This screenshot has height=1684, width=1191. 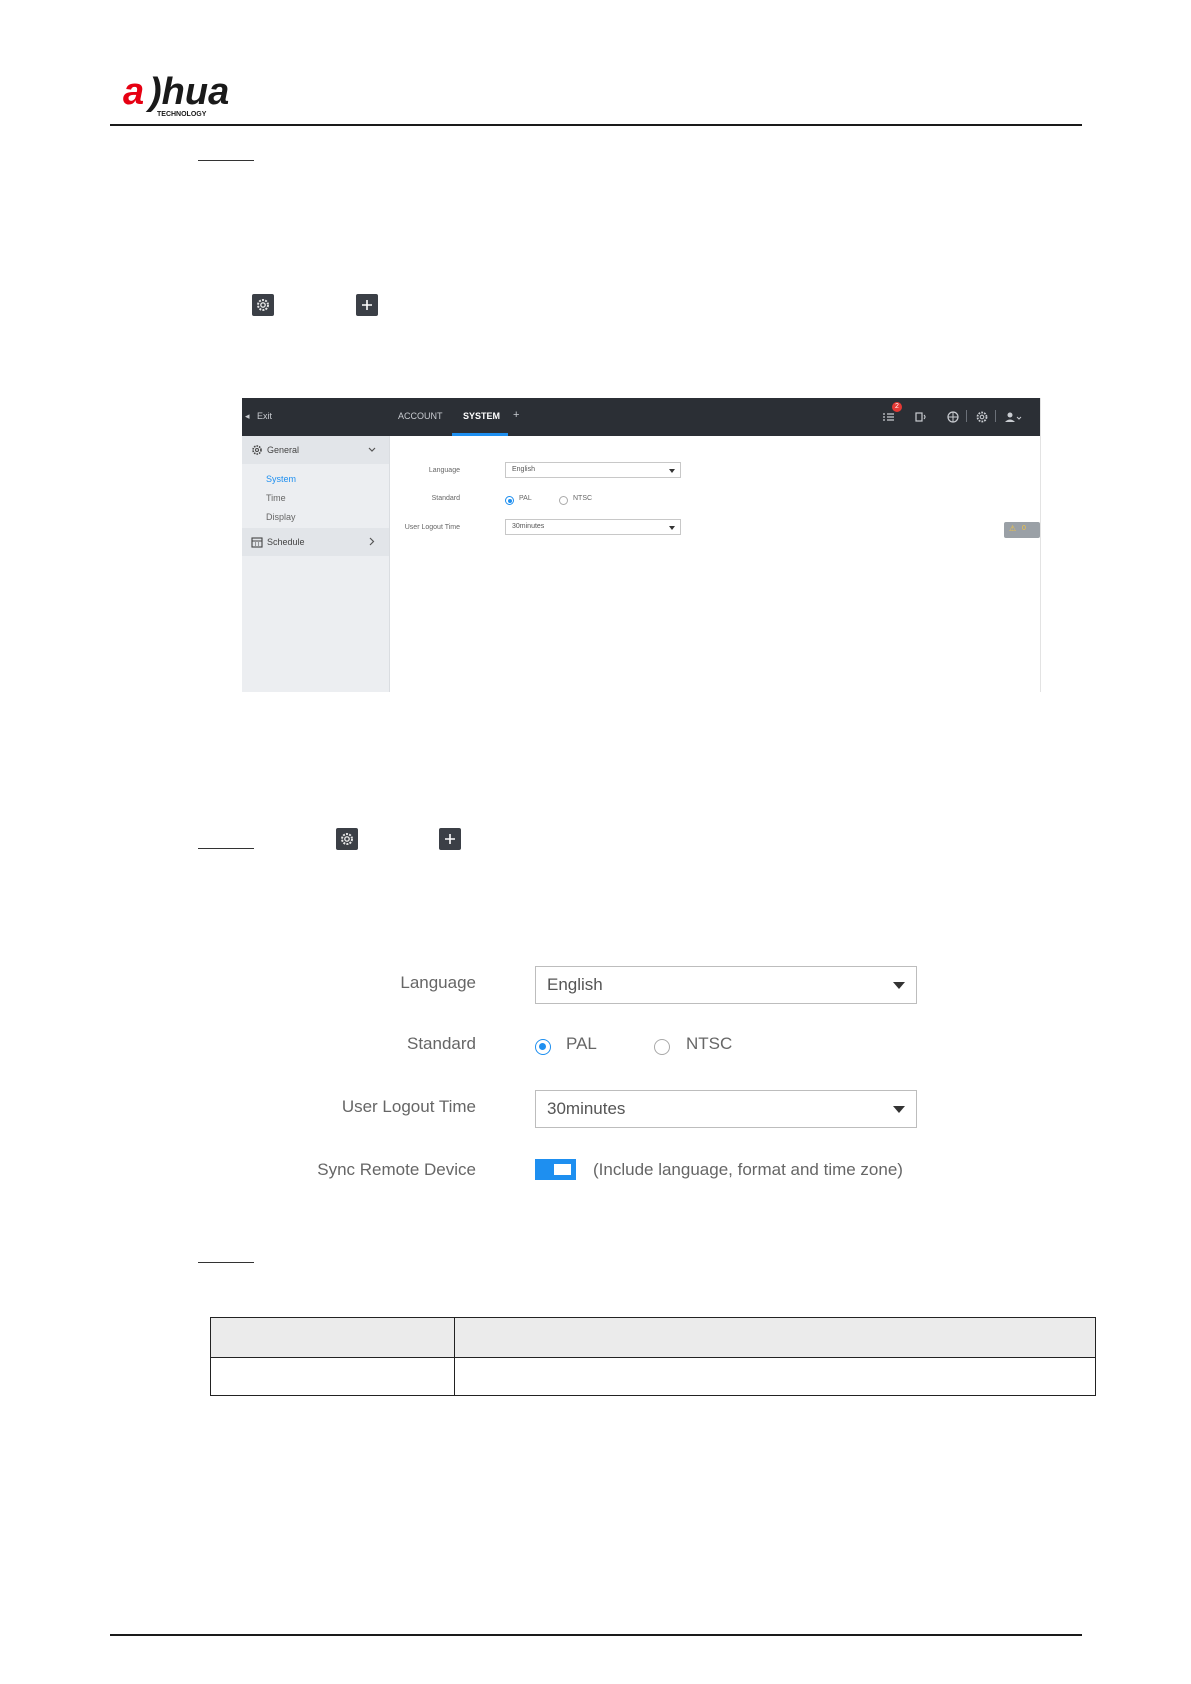 I want to click on sidebar-item-time: Time, so click(x=276, y=498).